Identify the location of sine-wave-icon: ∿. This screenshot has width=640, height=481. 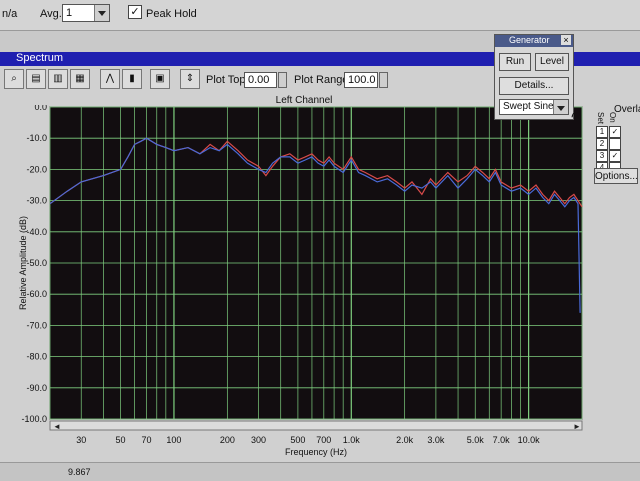
(576, 116).